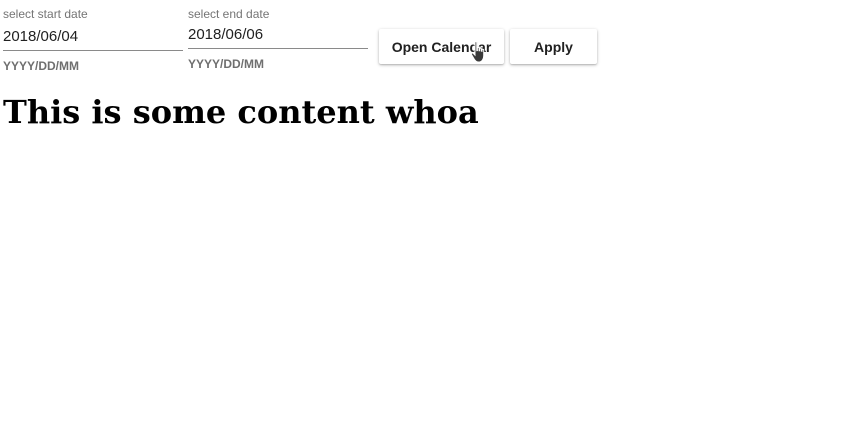 The height and width of the screenshot is (433, 864). I want to click on start-date-label: select start date, so click(45, 14).